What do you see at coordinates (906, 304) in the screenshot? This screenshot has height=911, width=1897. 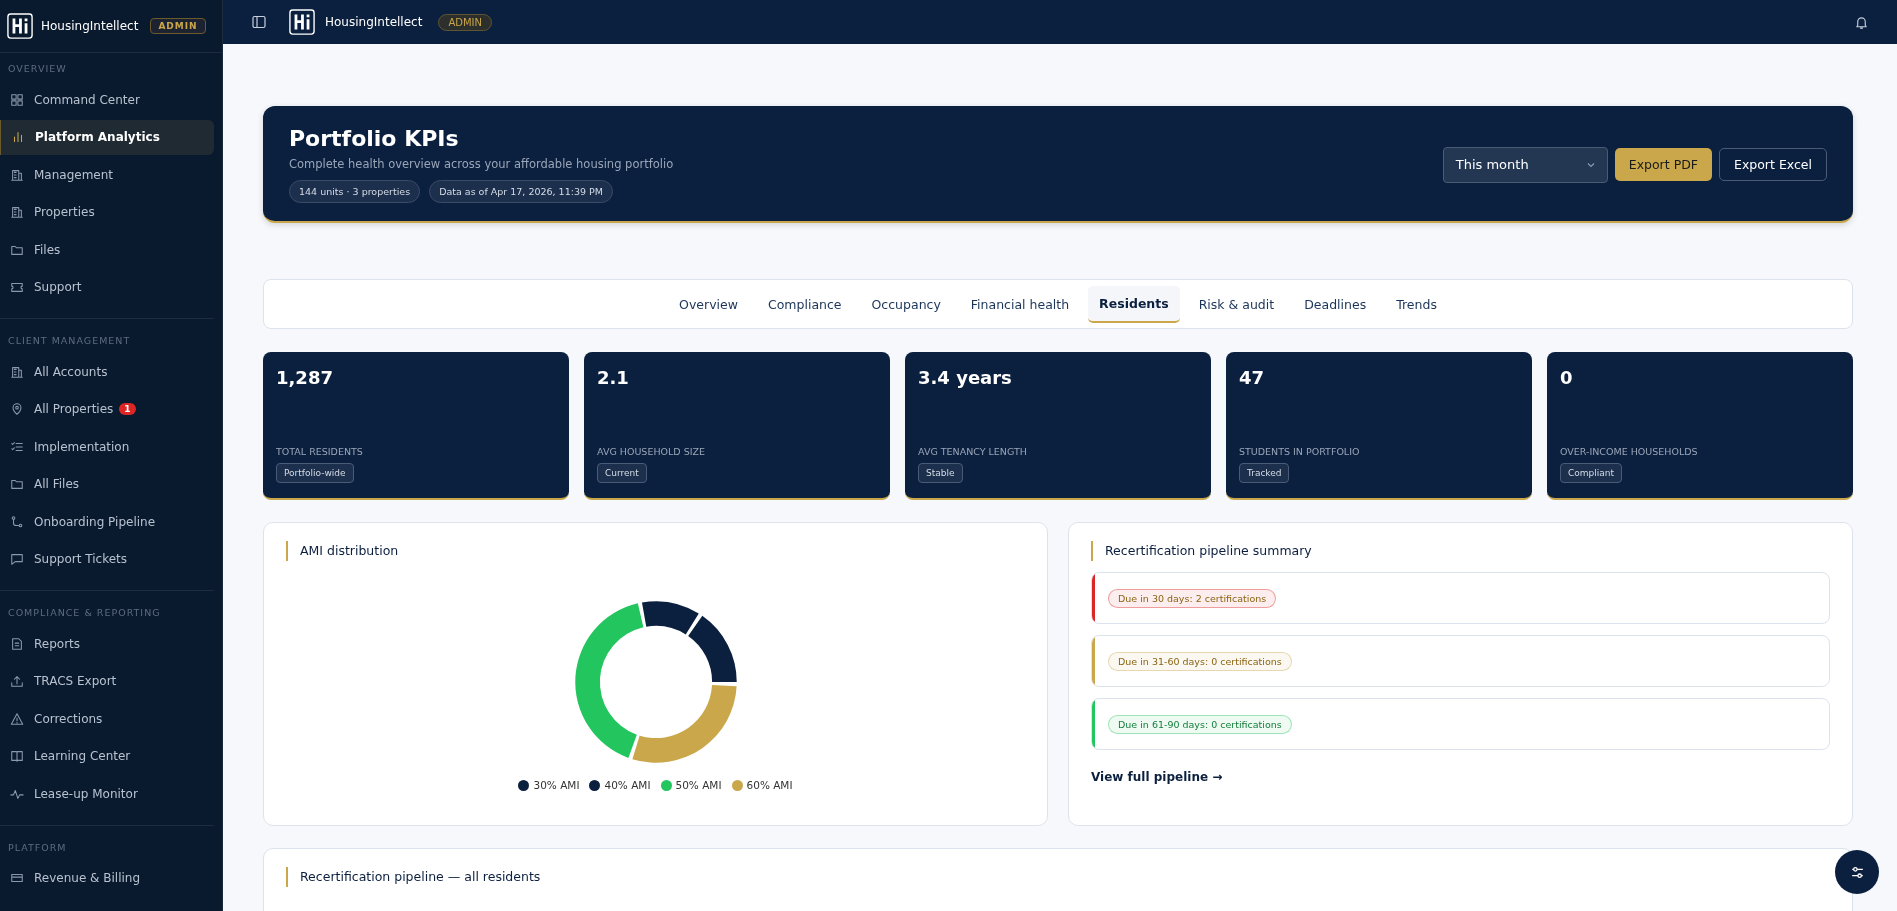 I see `tab: Occupancy` at bounding box center [906, 304].